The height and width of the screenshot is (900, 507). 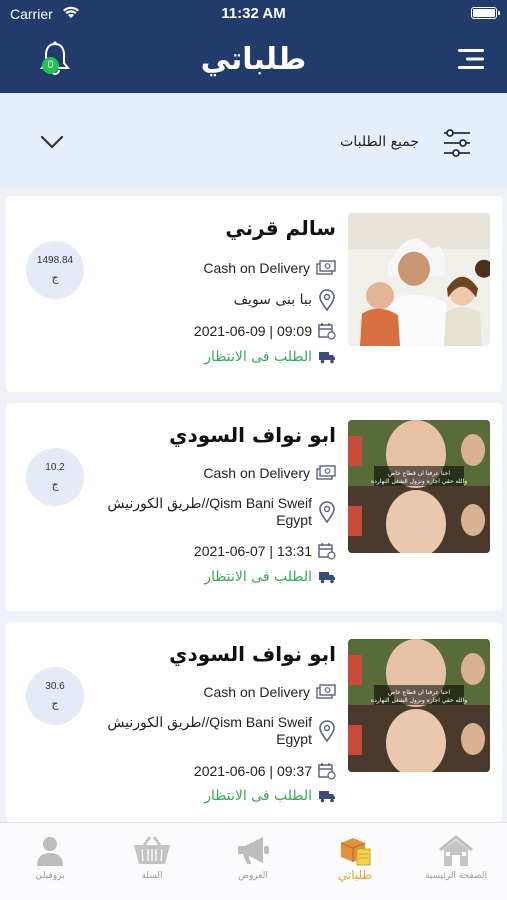 I want to click on order-datetime: 2021-06-06 | 09:37, so click(x=252, y=771).